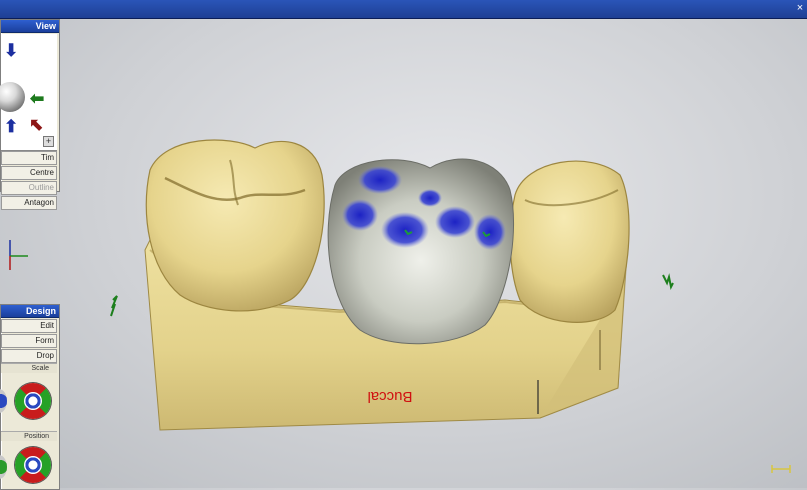 This screenshot has height=490, width=807. What do you see at coordinates (37, 98) in the screenshot?
I see `arrow-left-green-icon: ⬅` at bounding box center [37, 98].